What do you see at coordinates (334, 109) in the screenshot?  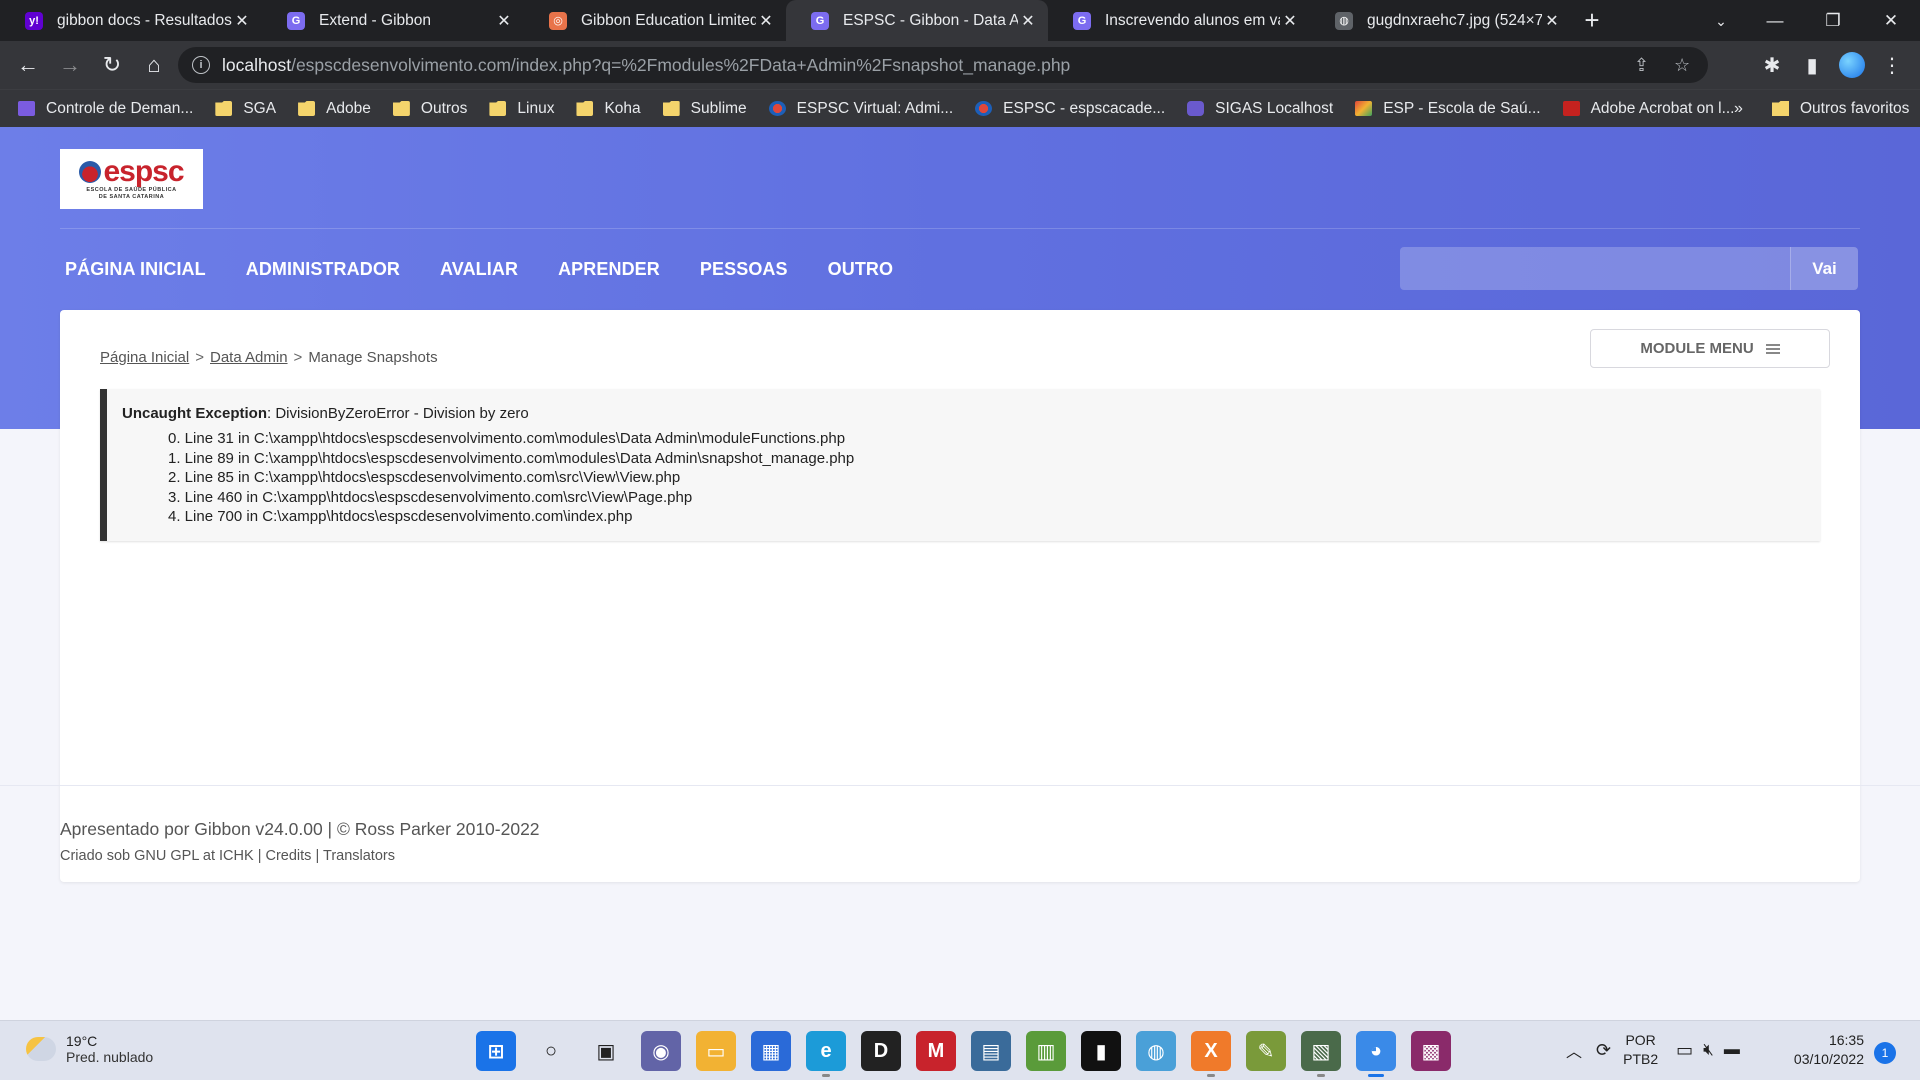 I see `bookmark-item: Adobe` at bounding box center [334, 109].